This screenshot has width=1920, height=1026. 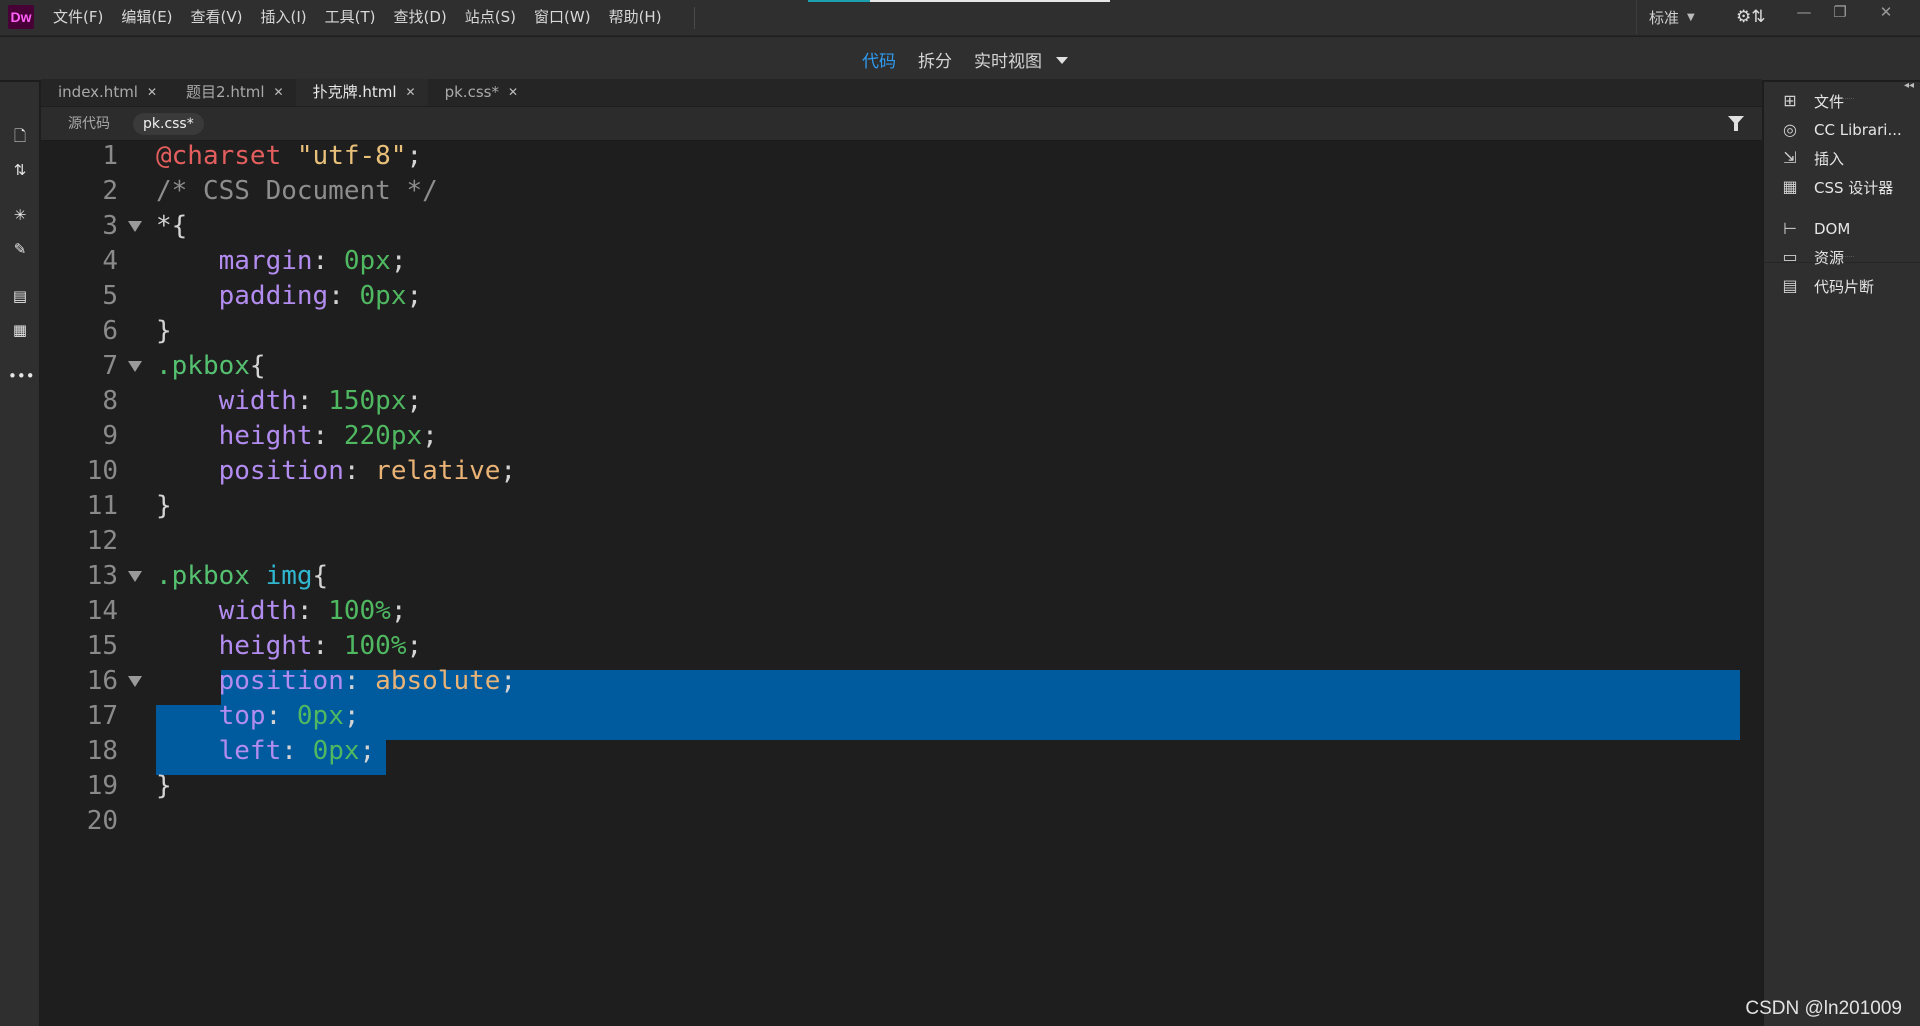 I want to click on code-line: 5 padding: 0px;, so click(x=901, y=296).